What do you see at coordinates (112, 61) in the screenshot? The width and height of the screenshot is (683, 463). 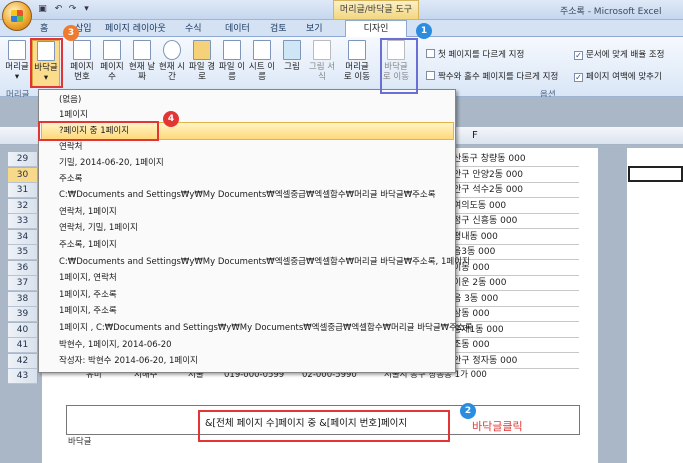 I see `page-count-button: 페이지 수` at bounding box center [112, 61].